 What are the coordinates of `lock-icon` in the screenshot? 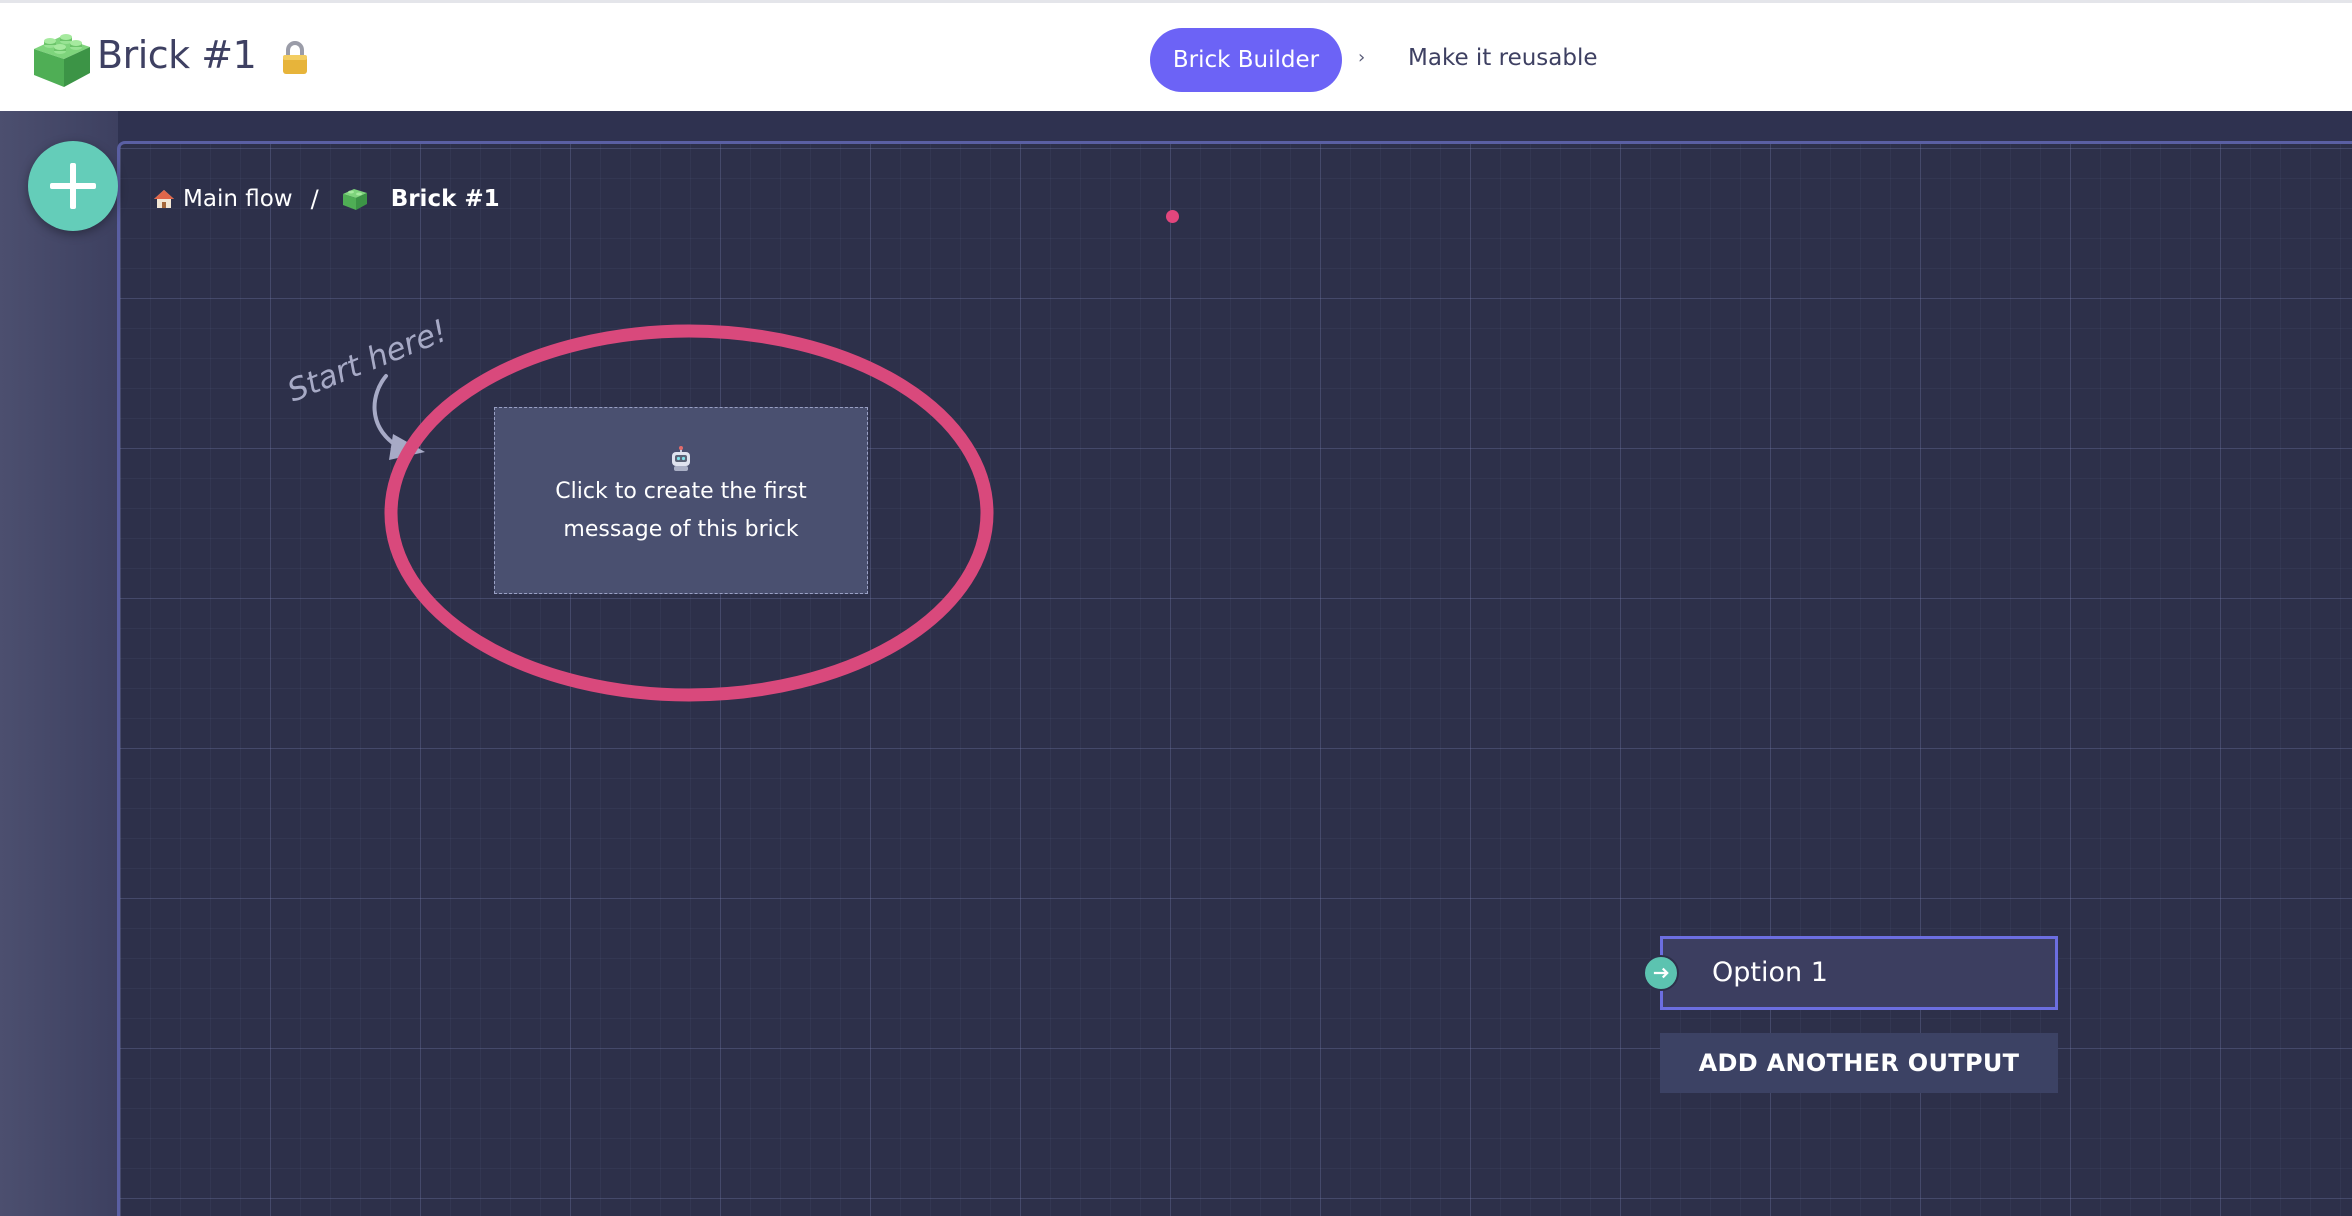 It's located at (295, 58).